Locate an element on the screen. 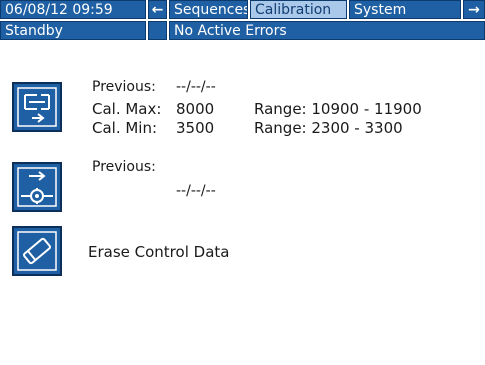 The height and width of the screenshot is (365, 485). calibration-previous-value: --/--/-- is located at coordinates (196, 87).